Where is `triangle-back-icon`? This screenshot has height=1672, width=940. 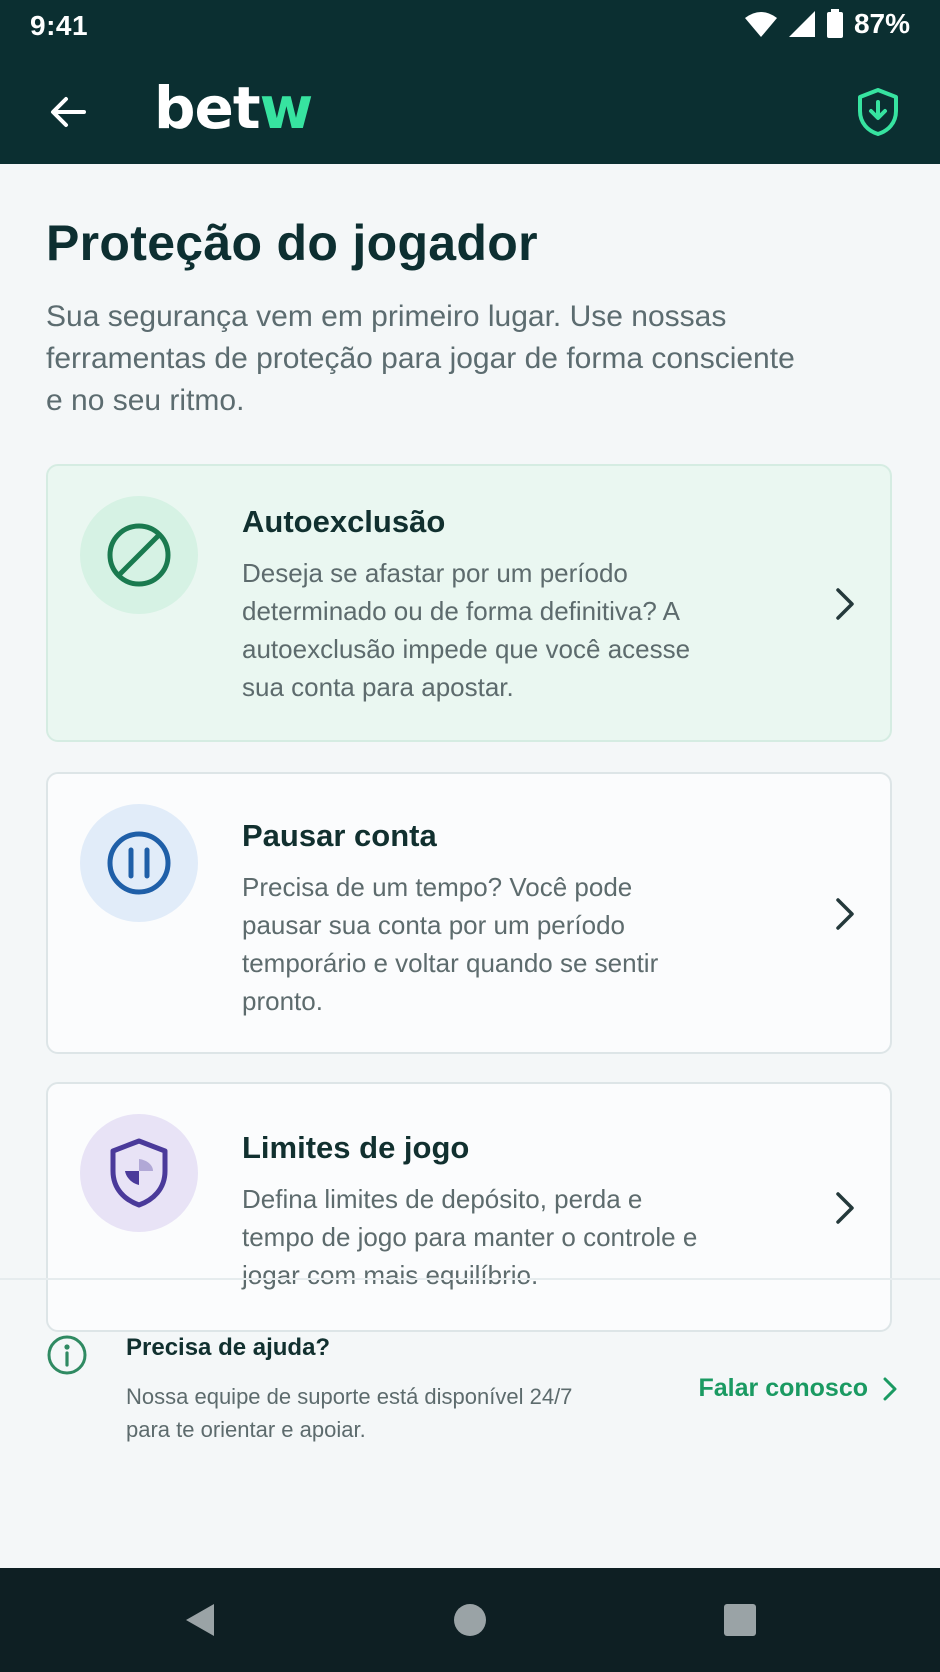 triangle-back-icon is located at coordinates (200, 1620).